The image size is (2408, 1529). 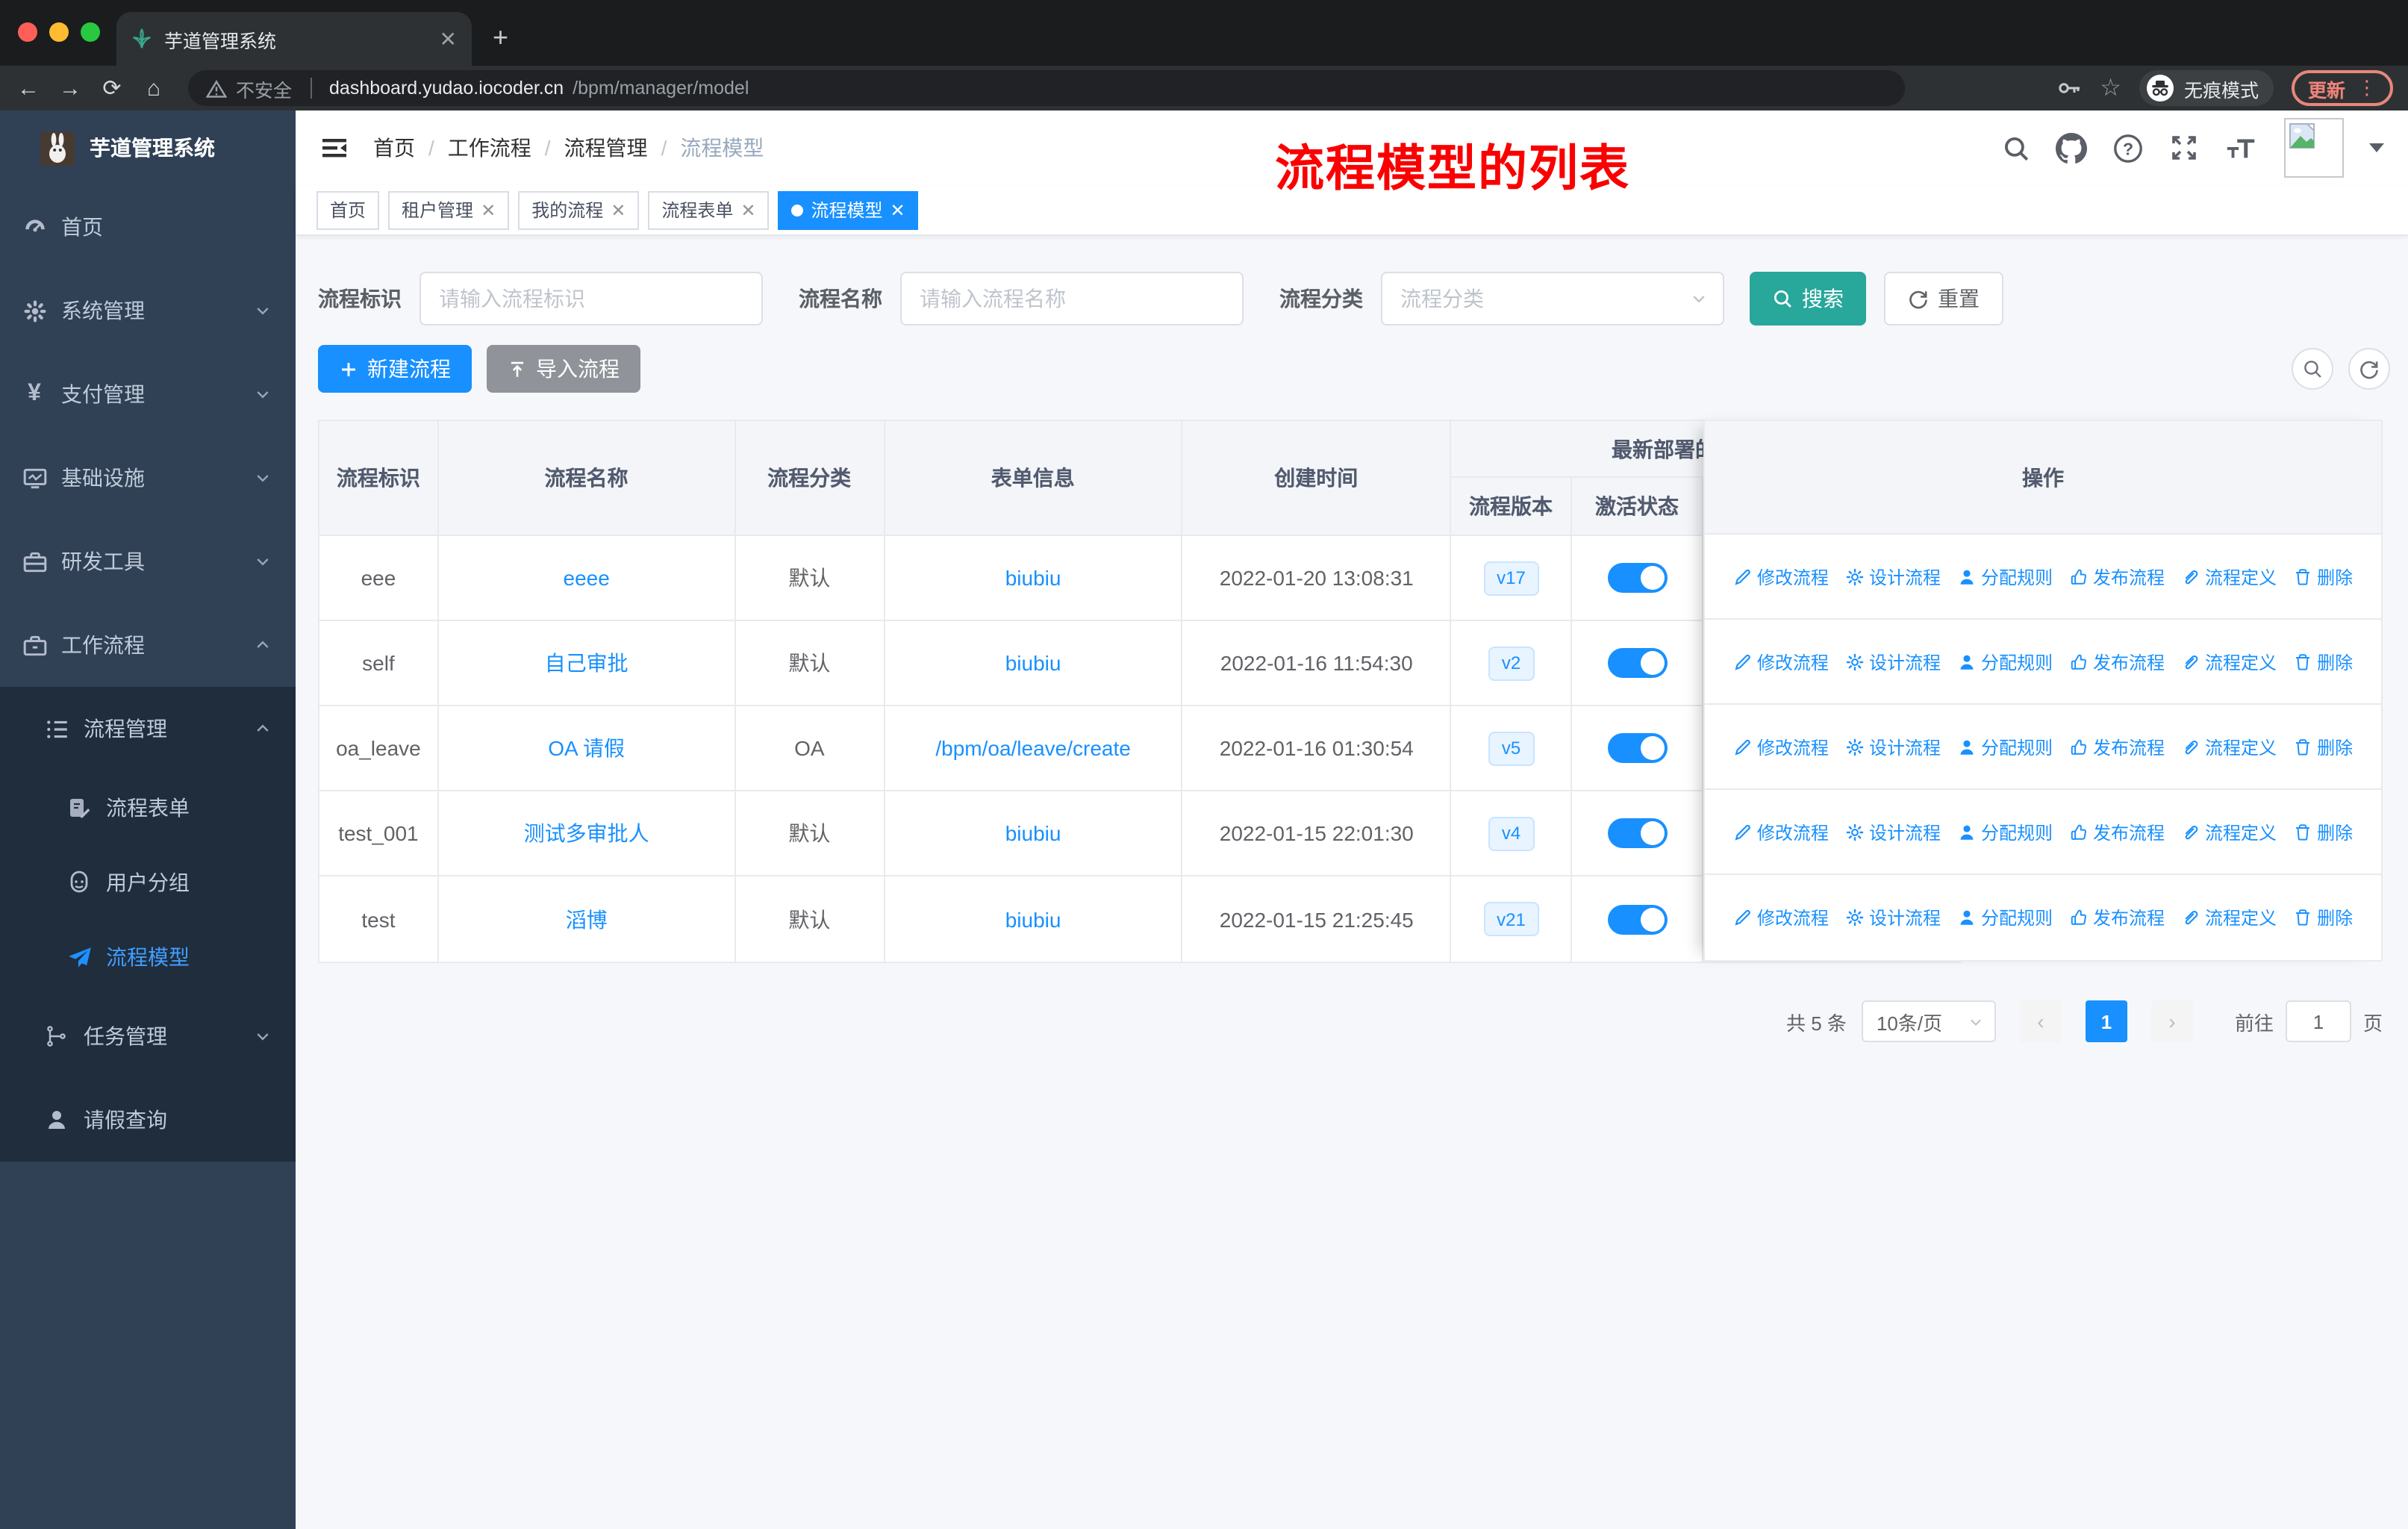 I want to click on breadcrumb-item: 流程管理, so click(x=606, y=148).